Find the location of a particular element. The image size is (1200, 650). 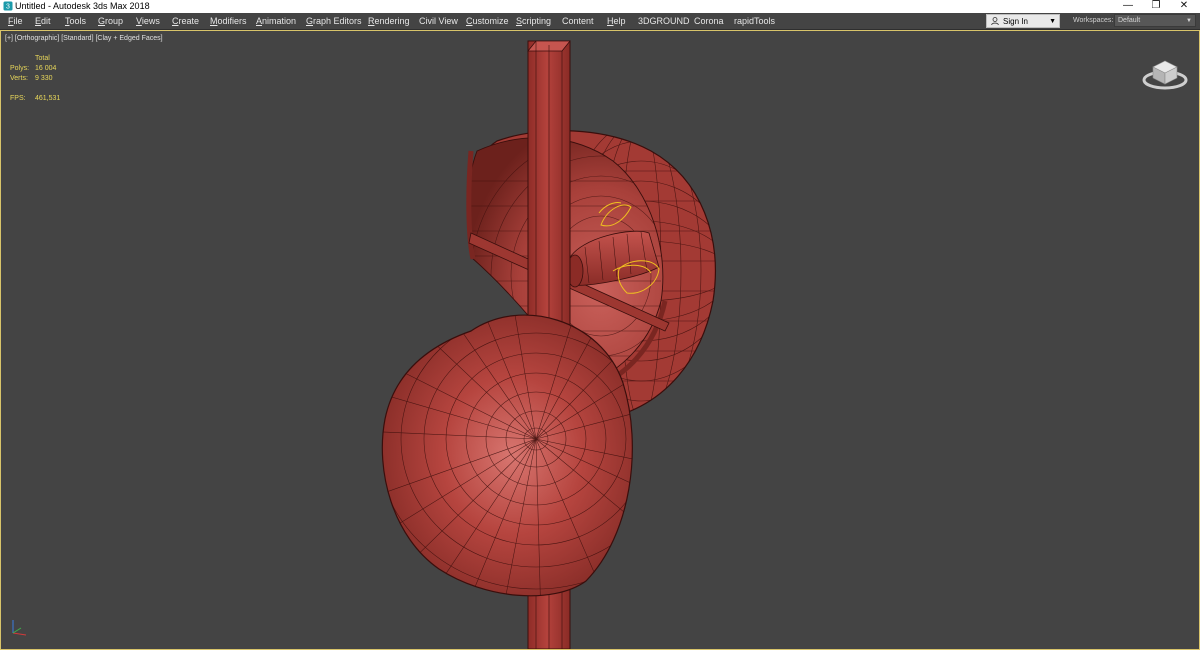

sign-in-label: Sign In is located at coordinates (1015, 21).